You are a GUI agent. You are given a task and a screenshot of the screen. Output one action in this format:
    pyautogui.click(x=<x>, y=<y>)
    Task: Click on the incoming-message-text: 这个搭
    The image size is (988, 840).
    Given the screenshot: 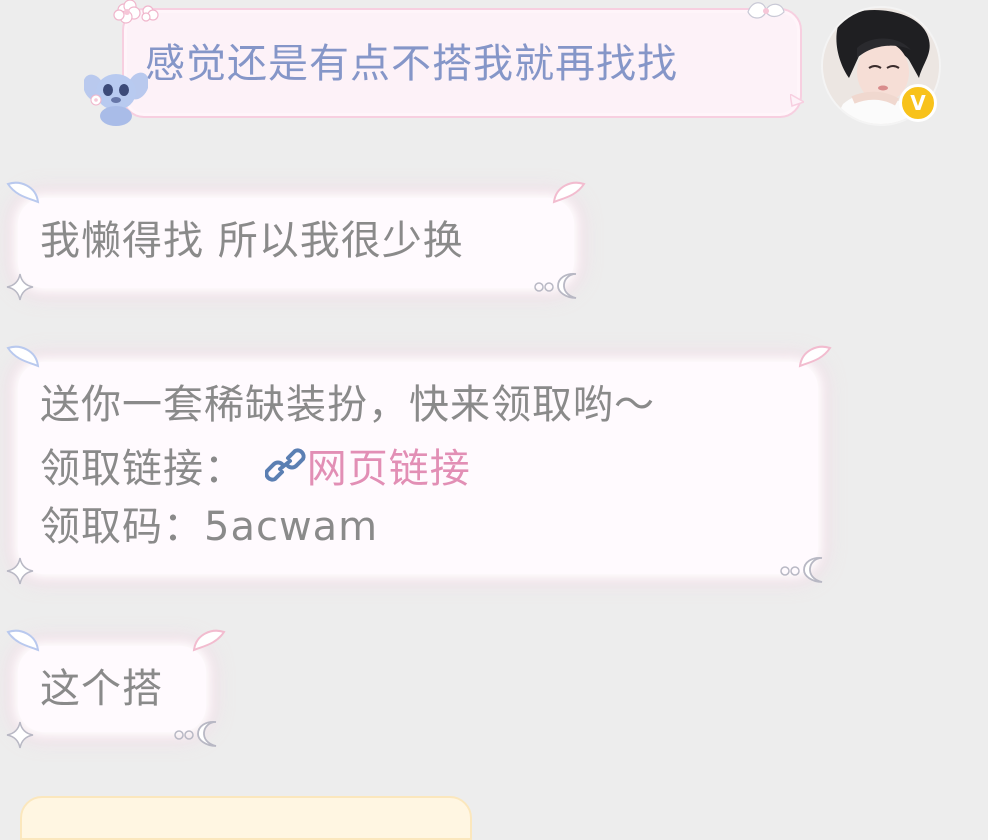 What is the action you would take?
    pyautogui.click(x=101, y=689)
    